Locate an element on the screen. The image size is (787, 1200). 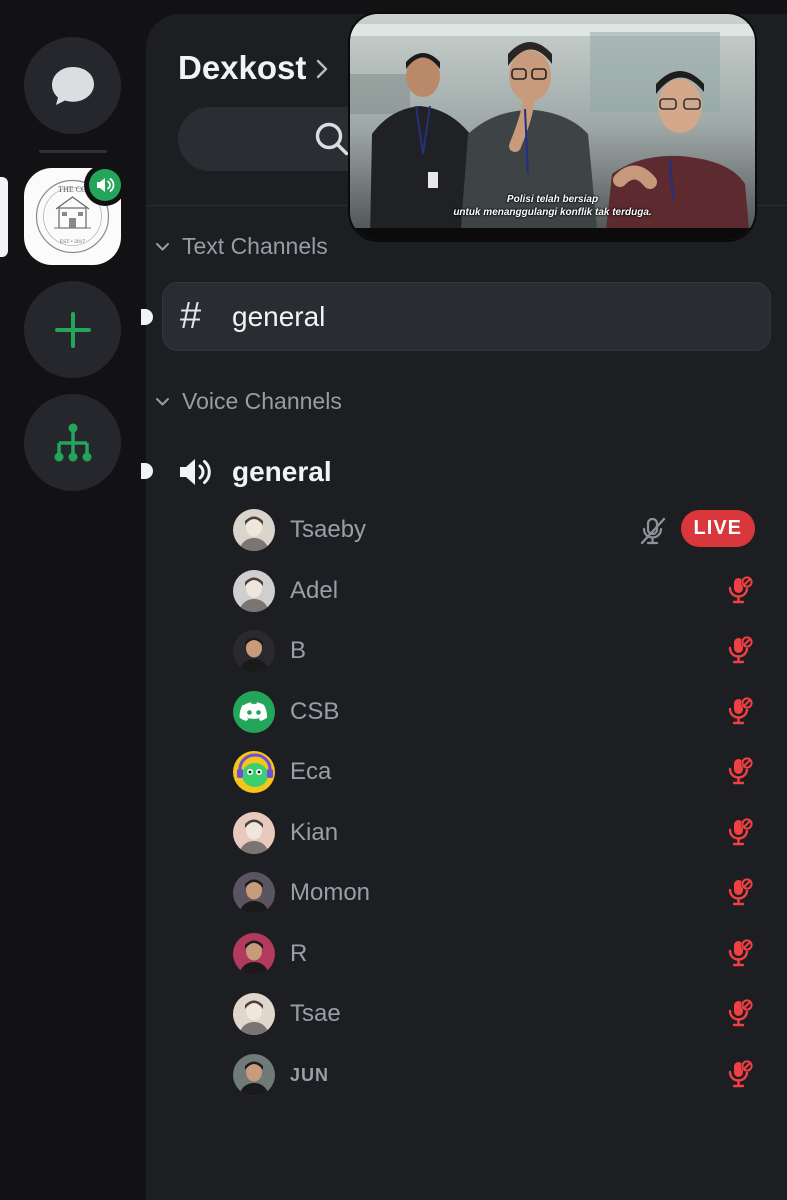
voice-member: Tsae is located at coordinates (498, 1014).